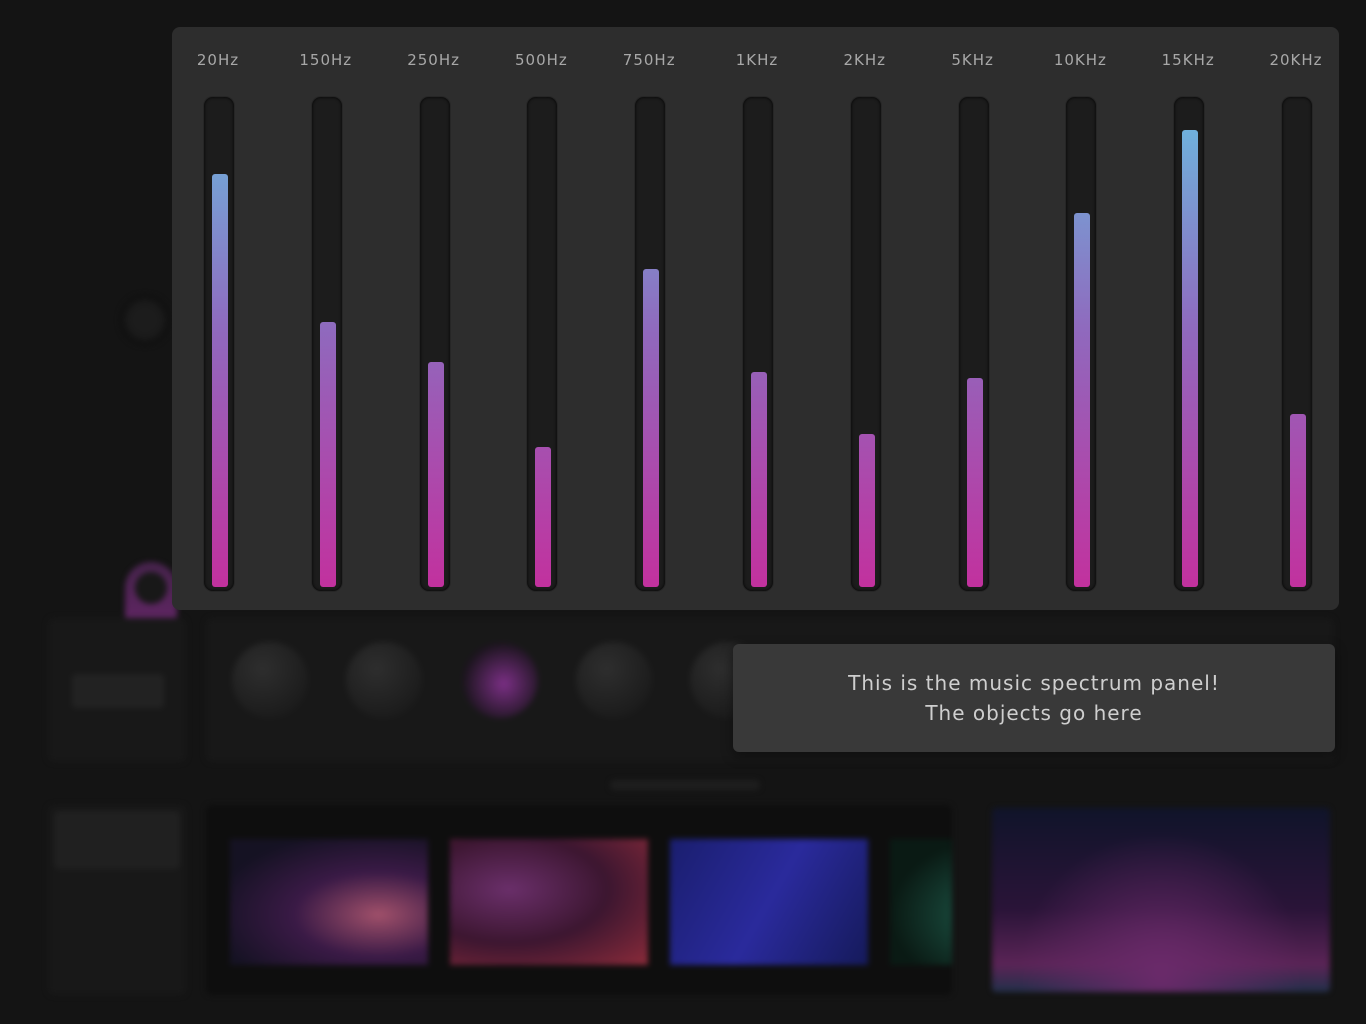 The width and height of the screenshot is (1366, 1024). What do you see at coordinates (649, 60) in the screenshot?
I see `band-label: 750Hz` at bounding box center [649, 60].